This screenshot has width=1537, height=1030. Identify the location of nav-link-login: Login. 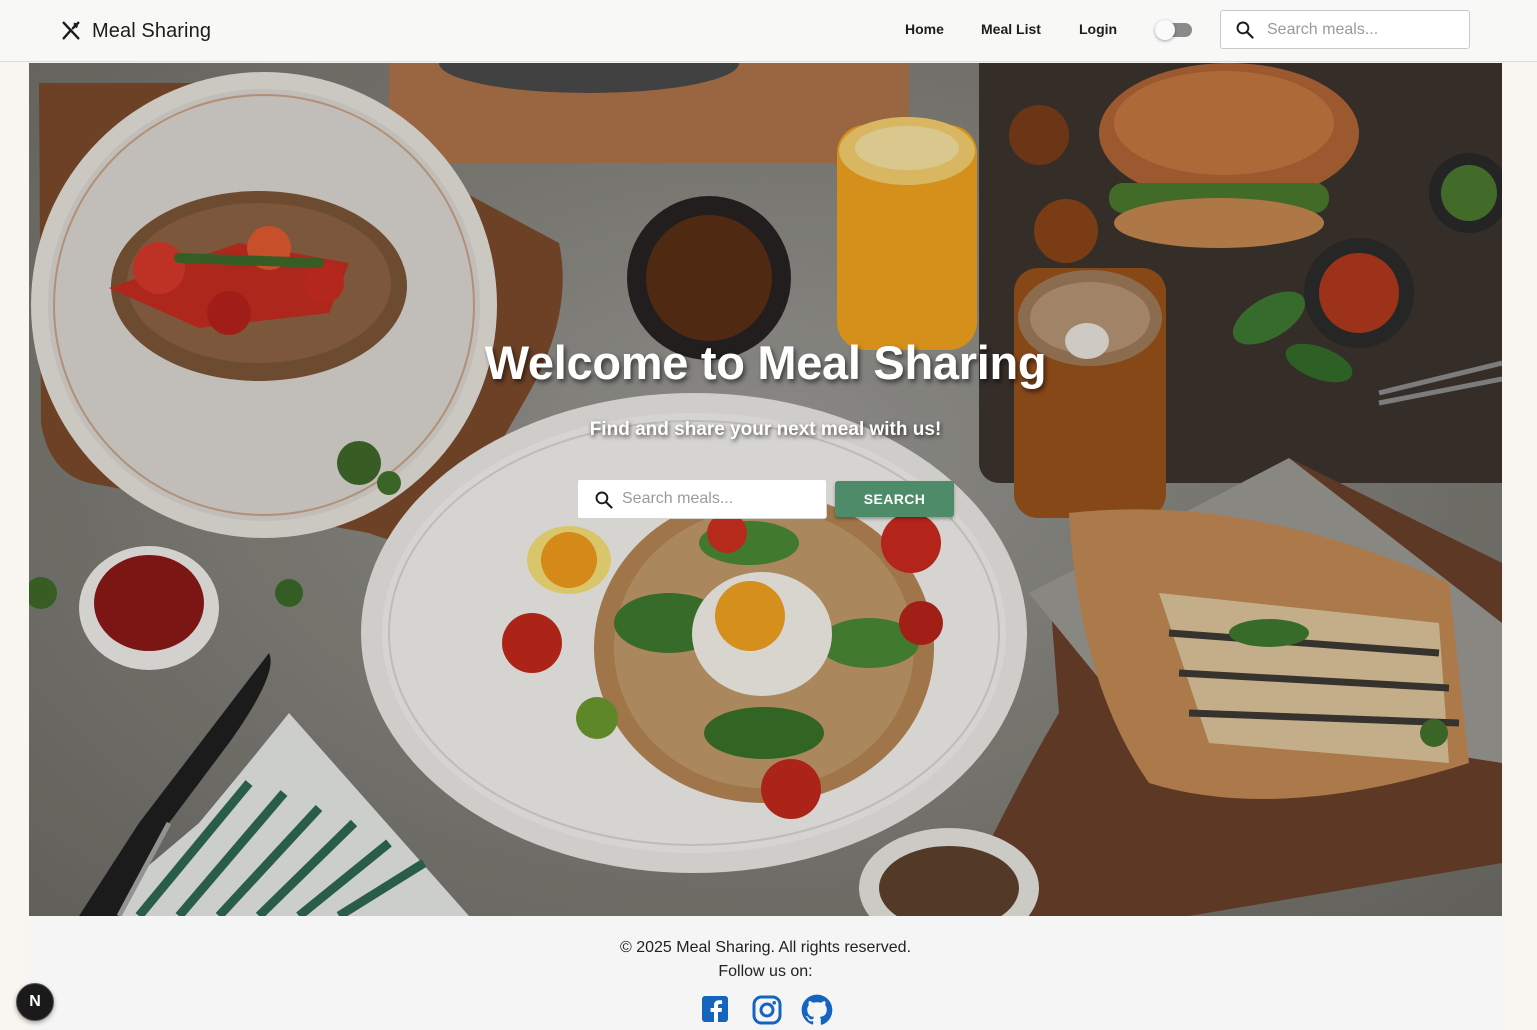
(1098, 29).